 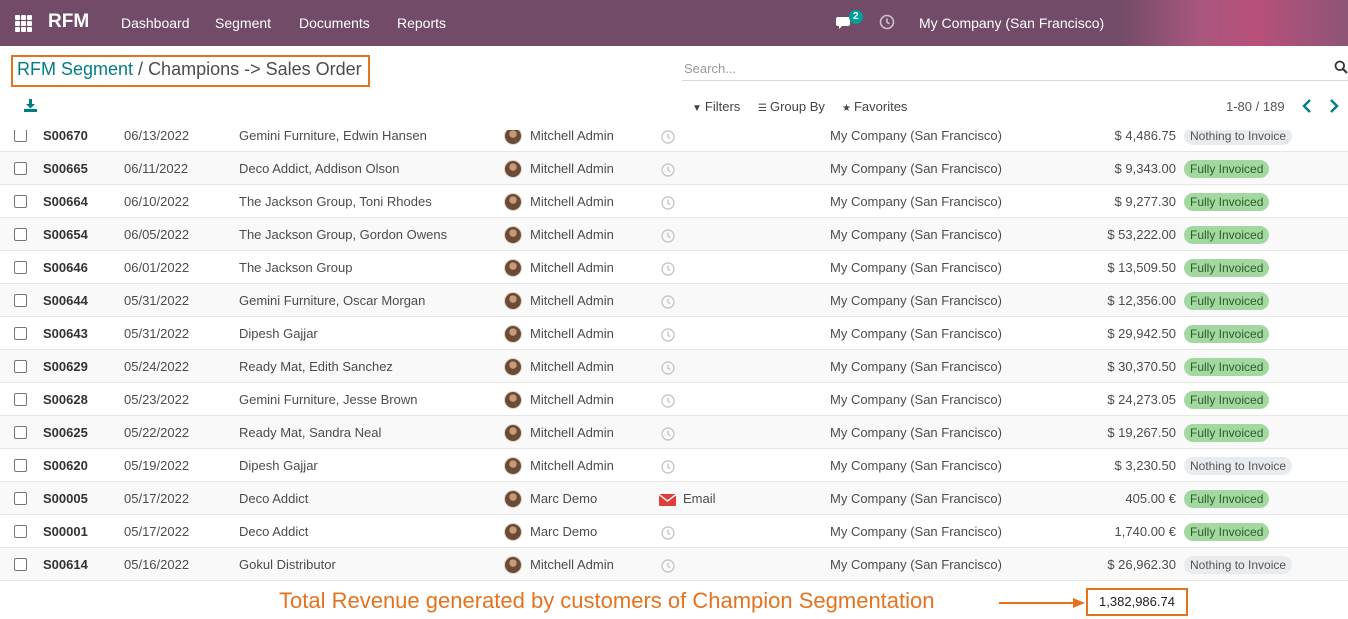 What do you see at coordinates (65, 399) in the screenshot?
I see `order-number: S00628` at bounding box center [65, 399].